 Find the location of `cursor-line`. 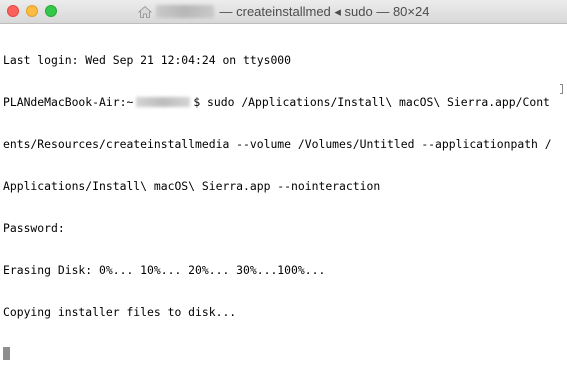

cursor-line is located at coordinates (285, 354).